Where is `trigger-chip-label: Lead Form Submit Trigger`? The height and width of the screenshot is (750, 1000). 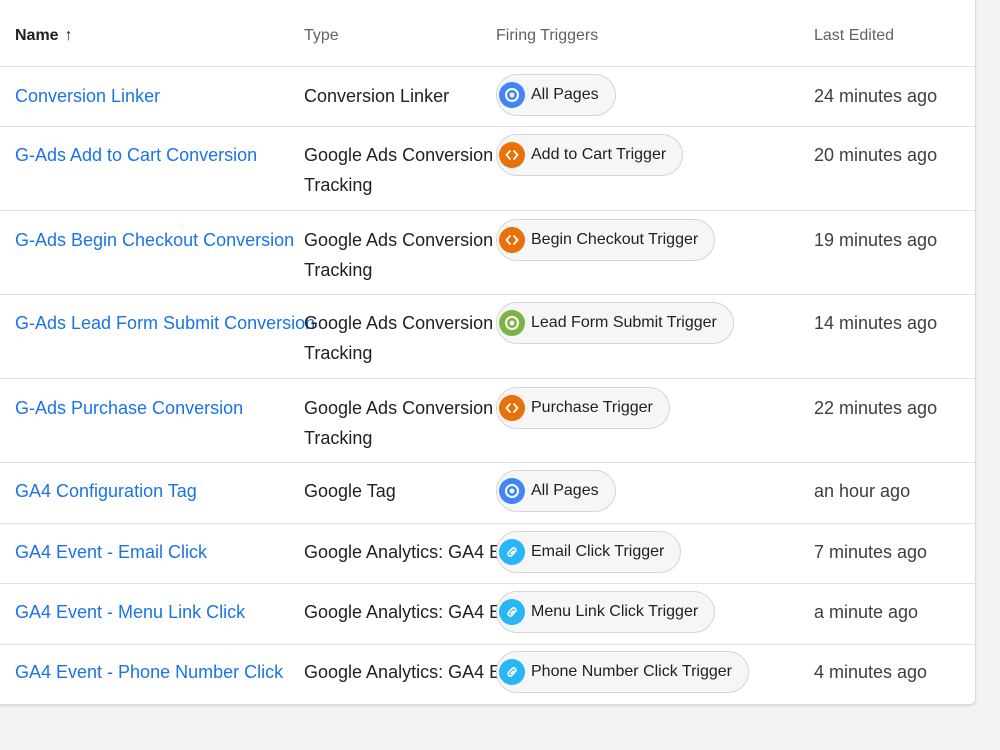
trigger-chip-label: Lead Form Submit Trigger is located at coordinates (624, 322).